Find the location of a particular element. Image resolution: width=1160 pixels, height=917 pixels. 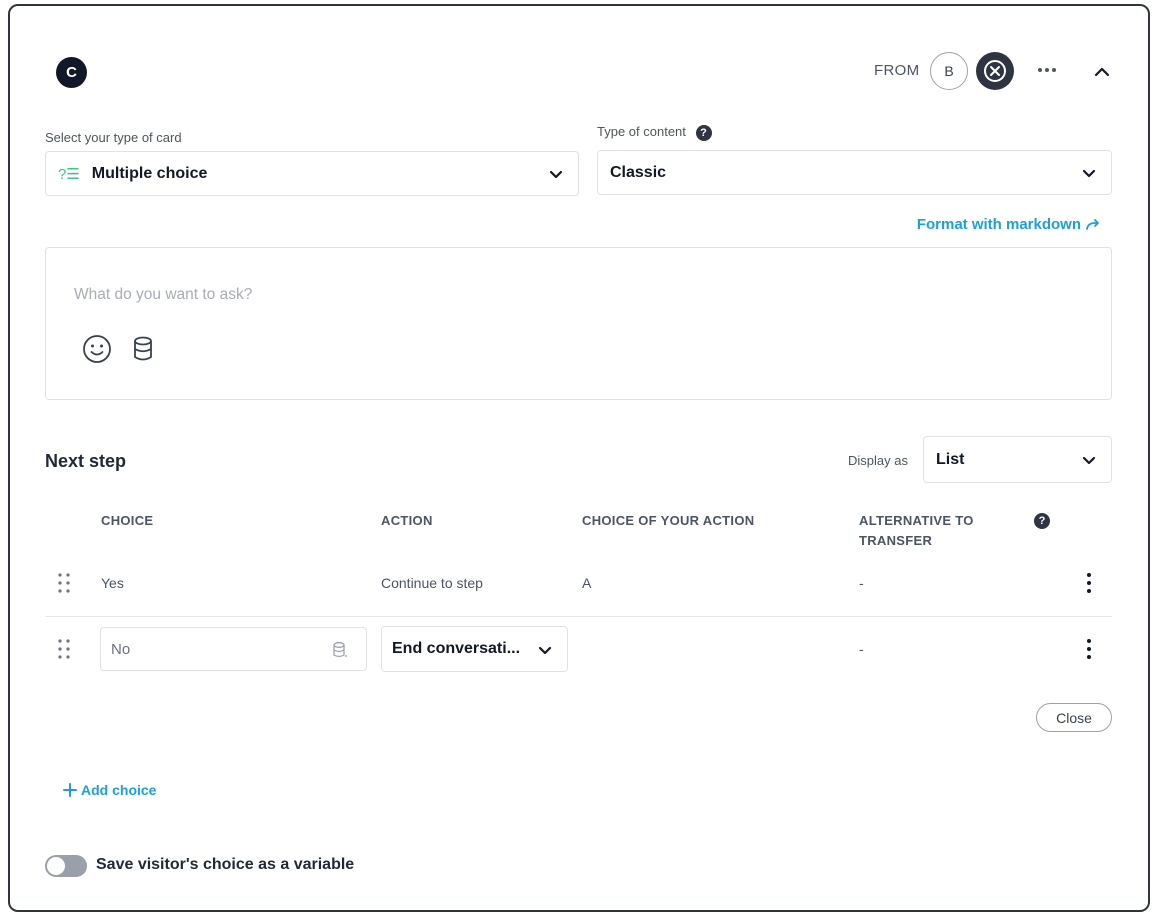

arrow-forward-icon is located at coordinates (1092, 224).